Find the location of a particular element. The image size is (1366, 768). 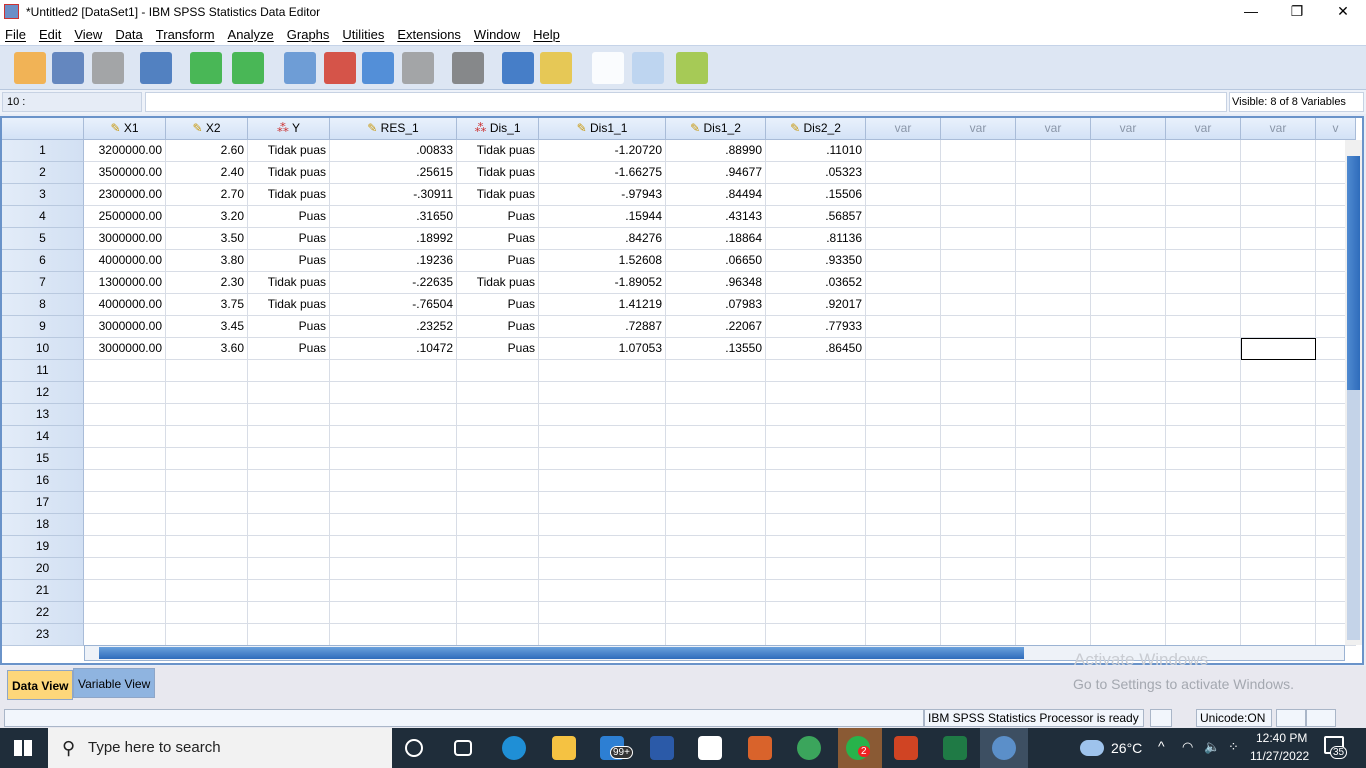

data-cell: .96348 is located at coordinates (716, 283).